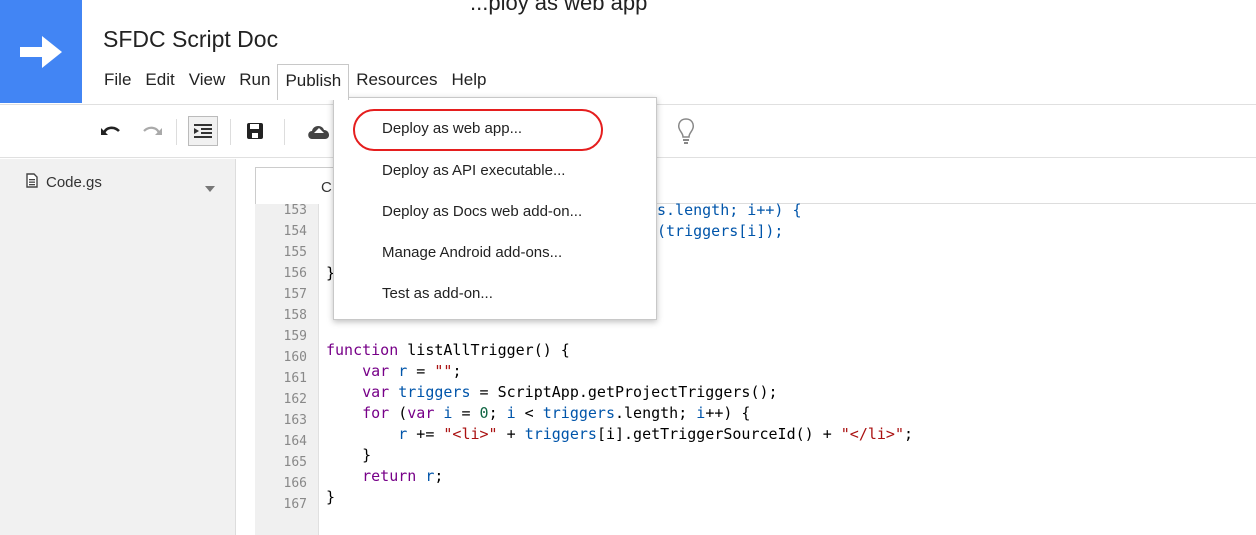  I want to click on document-title: SFDC Script Doc, so click(190, 39).